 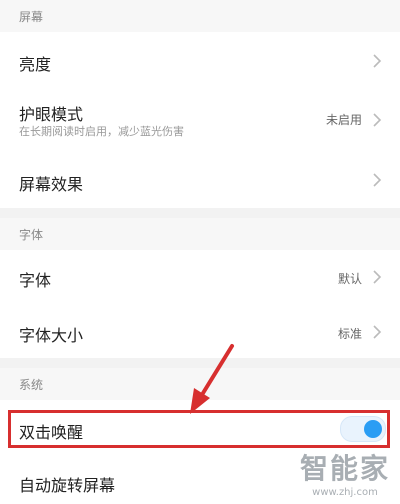 I want to click on eye-mode-value: 未启用, so click(x=343, y=120).